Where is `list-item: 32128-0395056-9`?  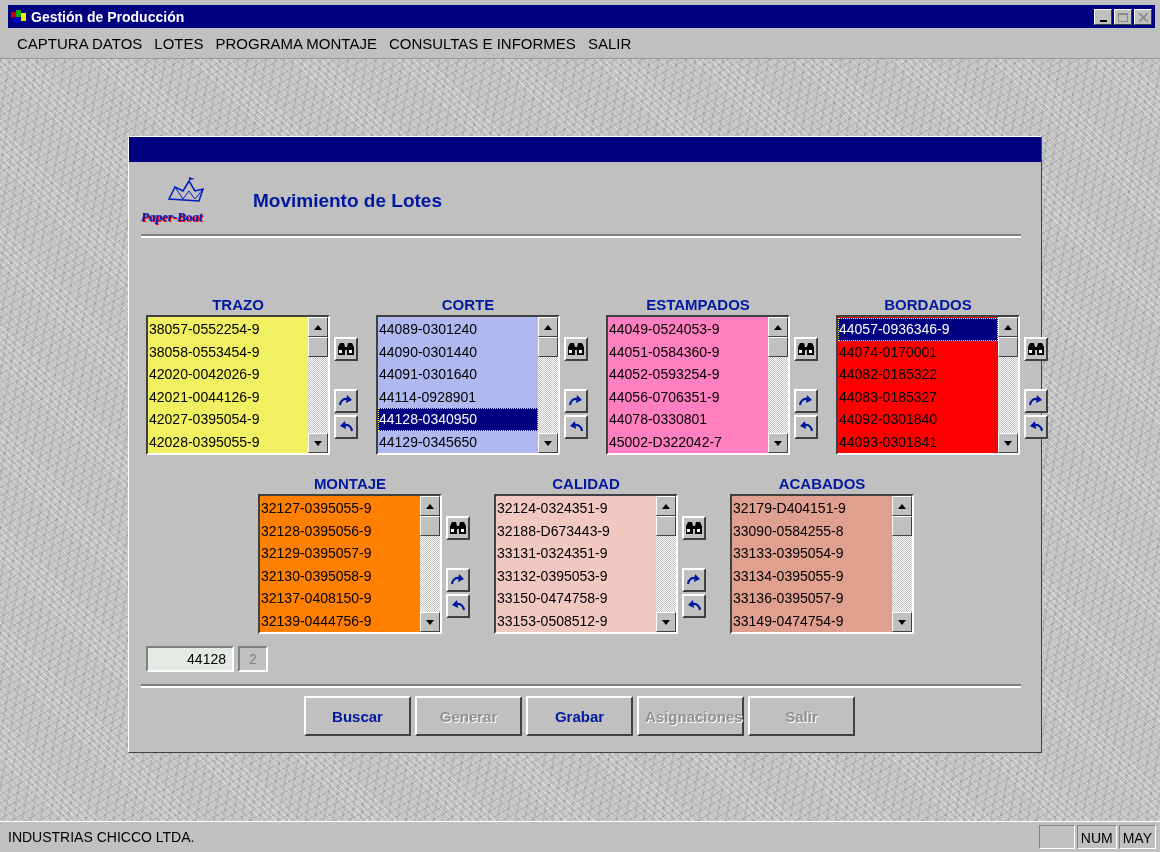
list-item: 32128-0395056-9 is located at coordinates (340, 530).